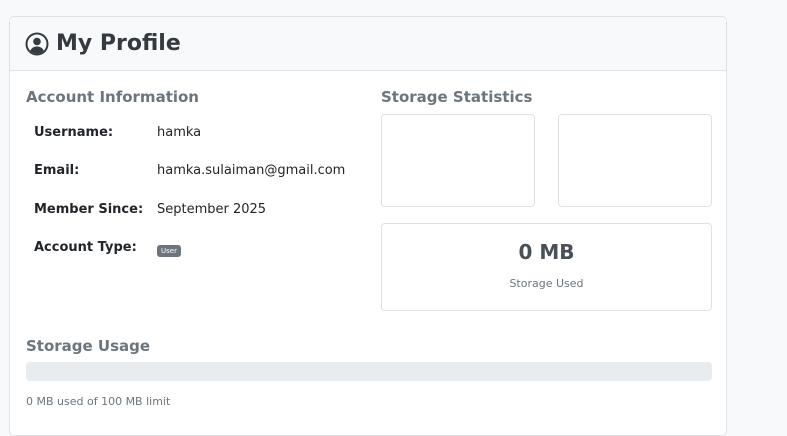 The height and width of the screenshot is (436, 787). I want to click on member-since-label: Member Since:, so click(89, 209).